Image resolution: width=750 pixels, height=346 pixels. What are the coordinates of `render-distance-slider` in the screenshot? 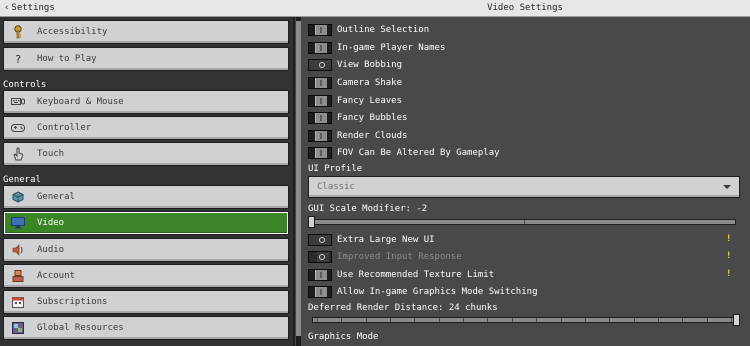 It's located at (524, 320).